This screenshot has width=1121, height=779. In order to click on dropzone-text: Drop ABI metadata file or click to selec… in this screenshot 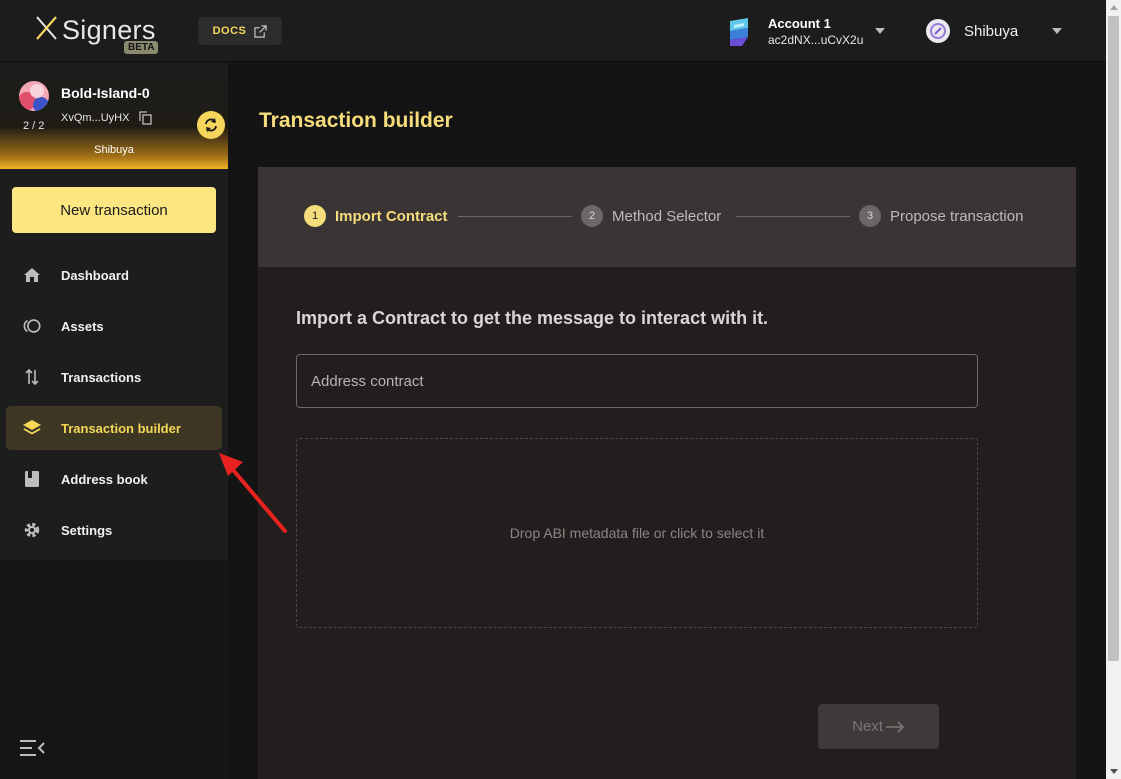, I will do `click(637, 533)`.